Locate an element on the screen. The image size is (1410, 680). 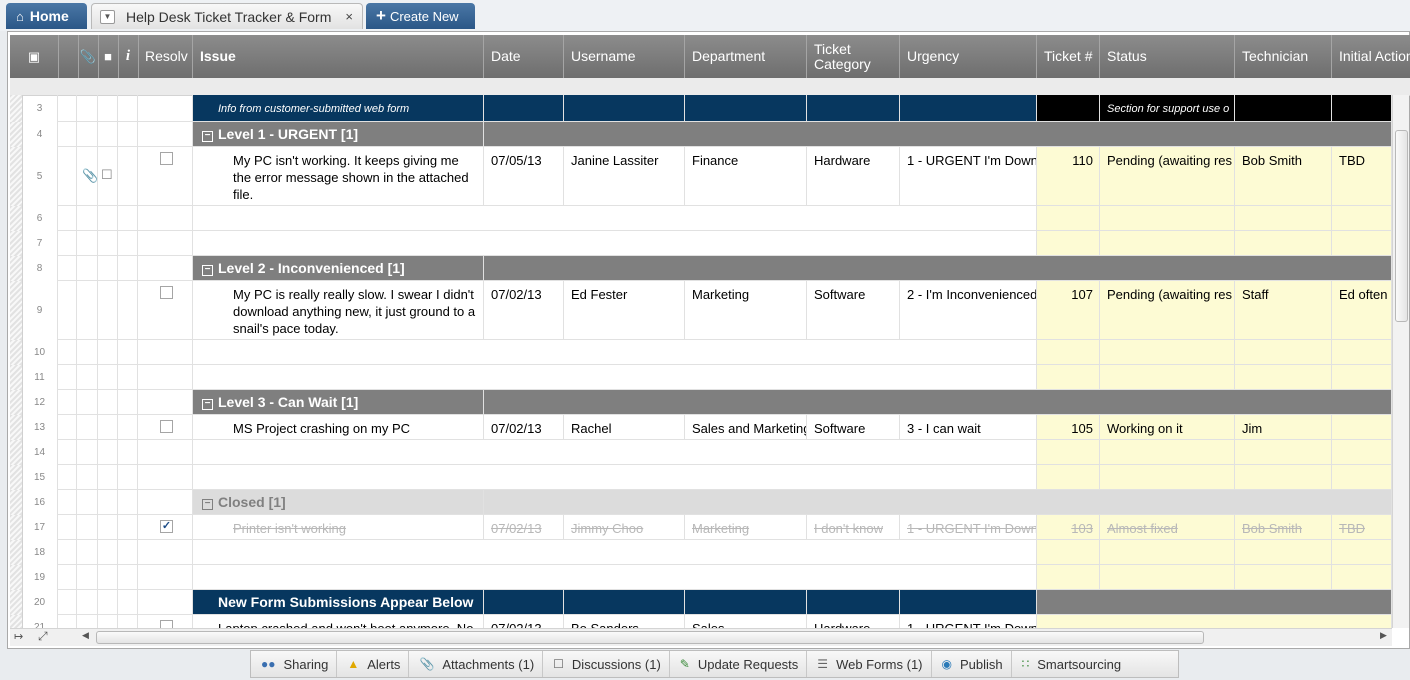
status-cell: Working on it is located at coordinates (1167, 427).